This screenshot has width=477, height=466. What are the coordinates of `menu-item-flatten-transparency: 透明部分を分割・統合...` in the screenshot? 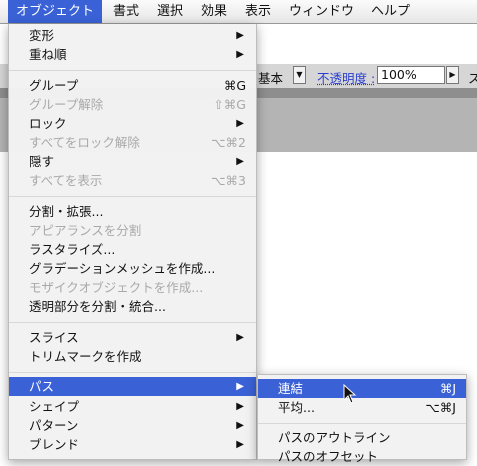 It's located at (132, 306).